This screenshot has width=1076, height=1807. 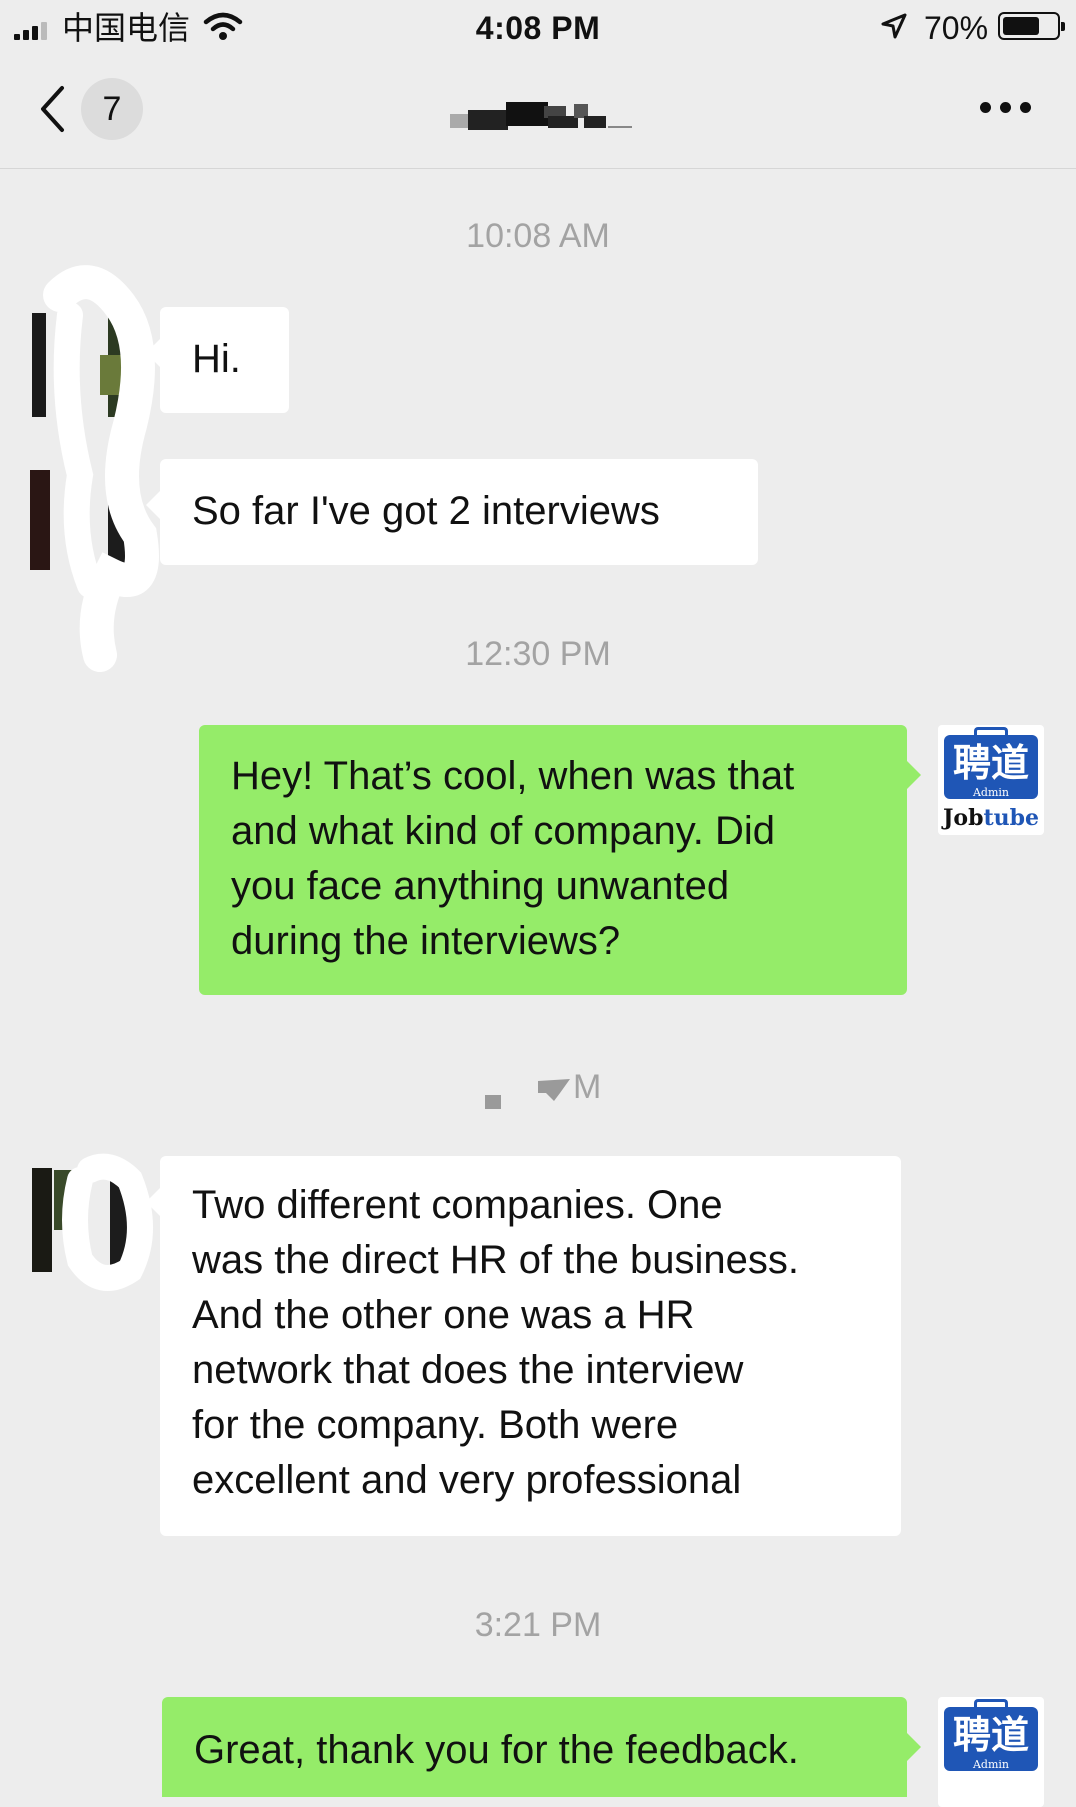 I want to click on location-arrow-icon, so click(x=894, y=26).